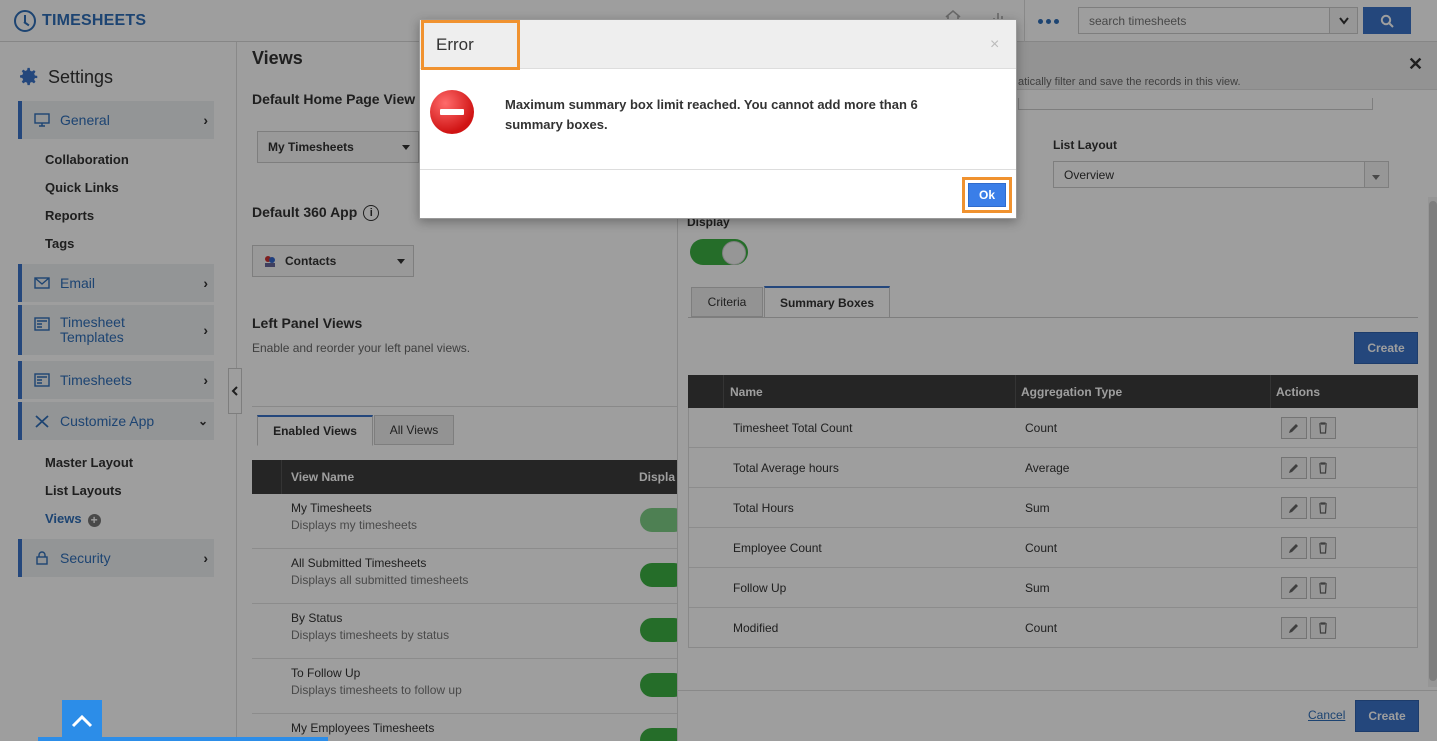 Image resolution: width=1437 pixels, height=741 pixels. What do you see at coordinates (718, 45) in the screenshot?
I see `dialog-header: Error ×` at bounding box center [718, 45].